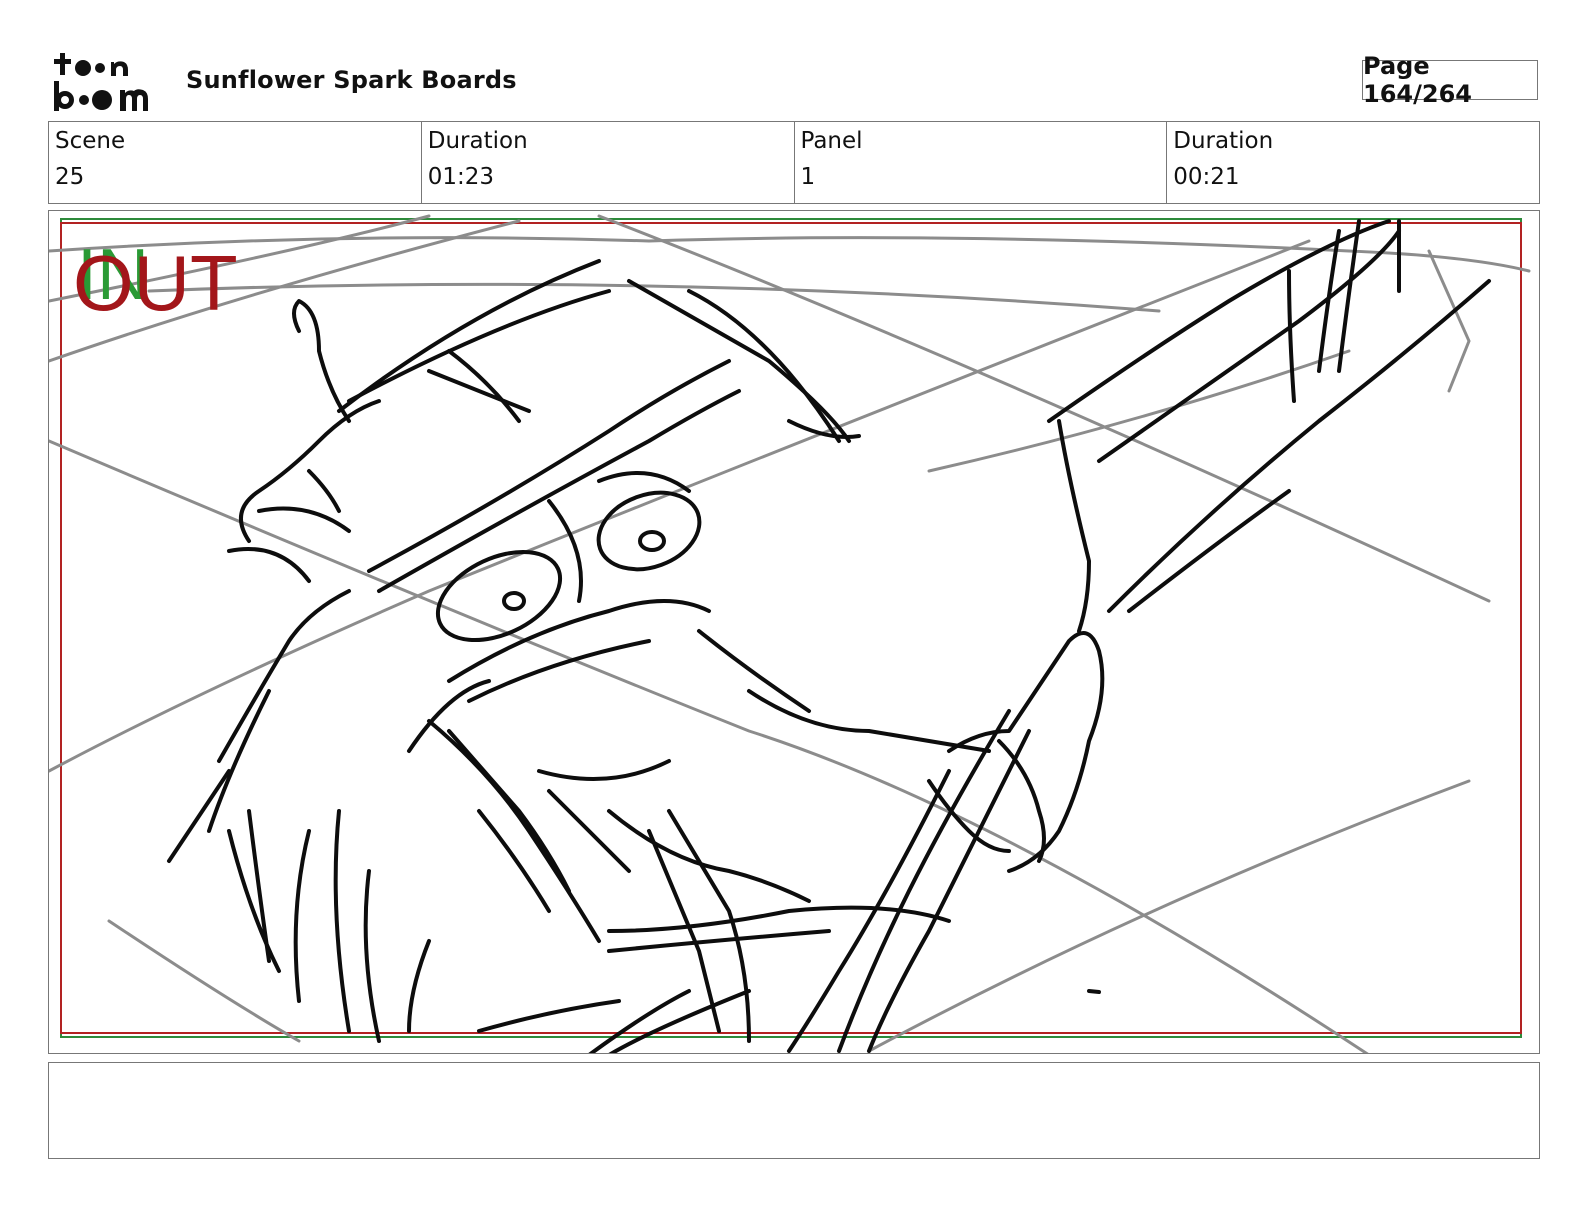 The height and width of the screenshot is (1224, 1584). What do you see at coordinates (808, 177) in the screenshot?
I see `panel-value: 1` at bounding box center [808, 177].